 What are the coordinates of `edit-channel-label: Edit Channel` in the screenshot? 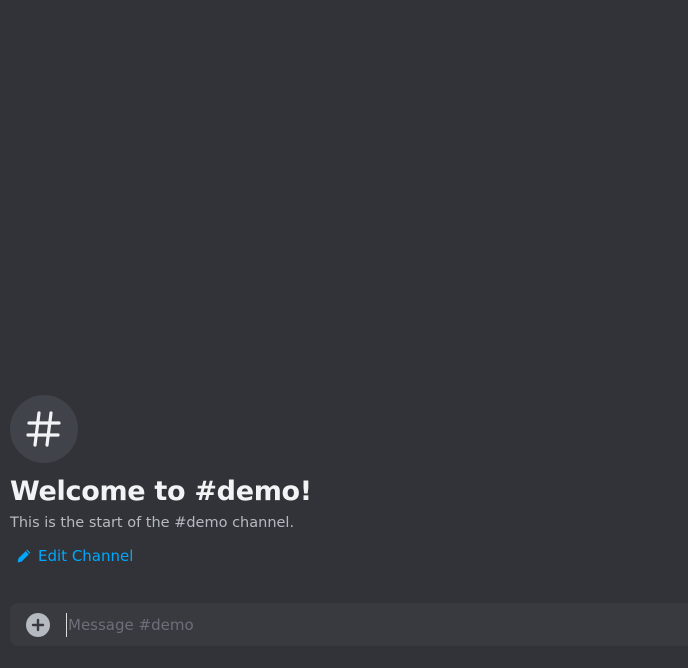 It's located at (86, 556).